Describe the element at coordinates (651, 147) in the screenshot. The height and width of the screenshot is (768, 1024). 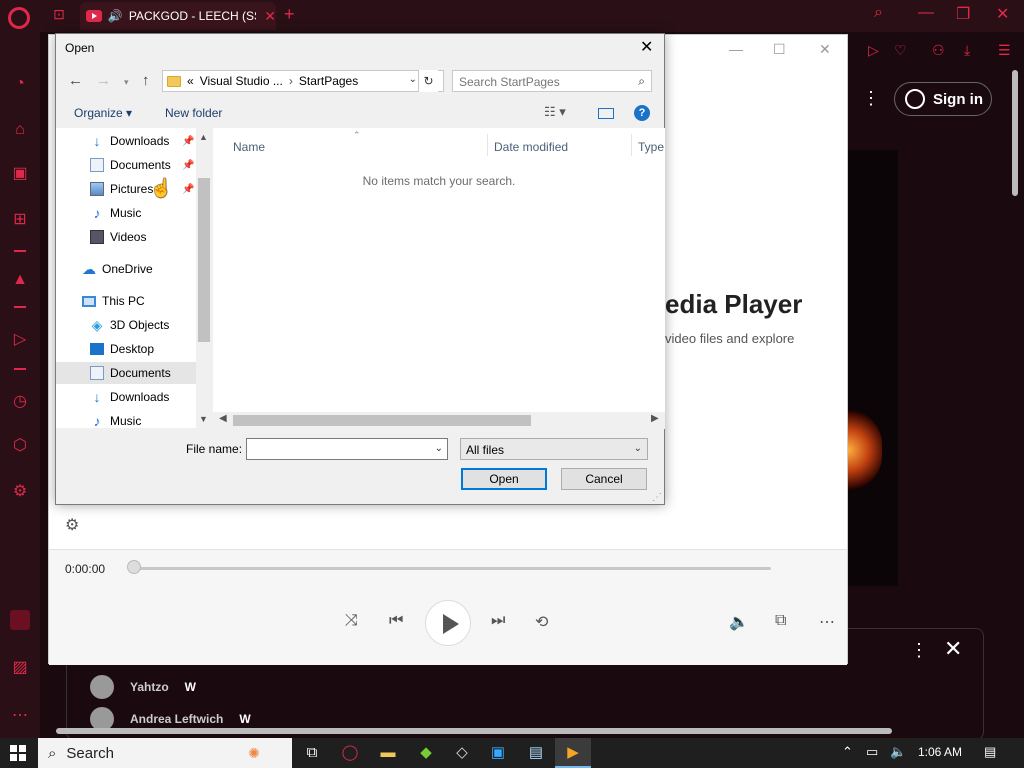
I see `column-header-type: Type` at that location.